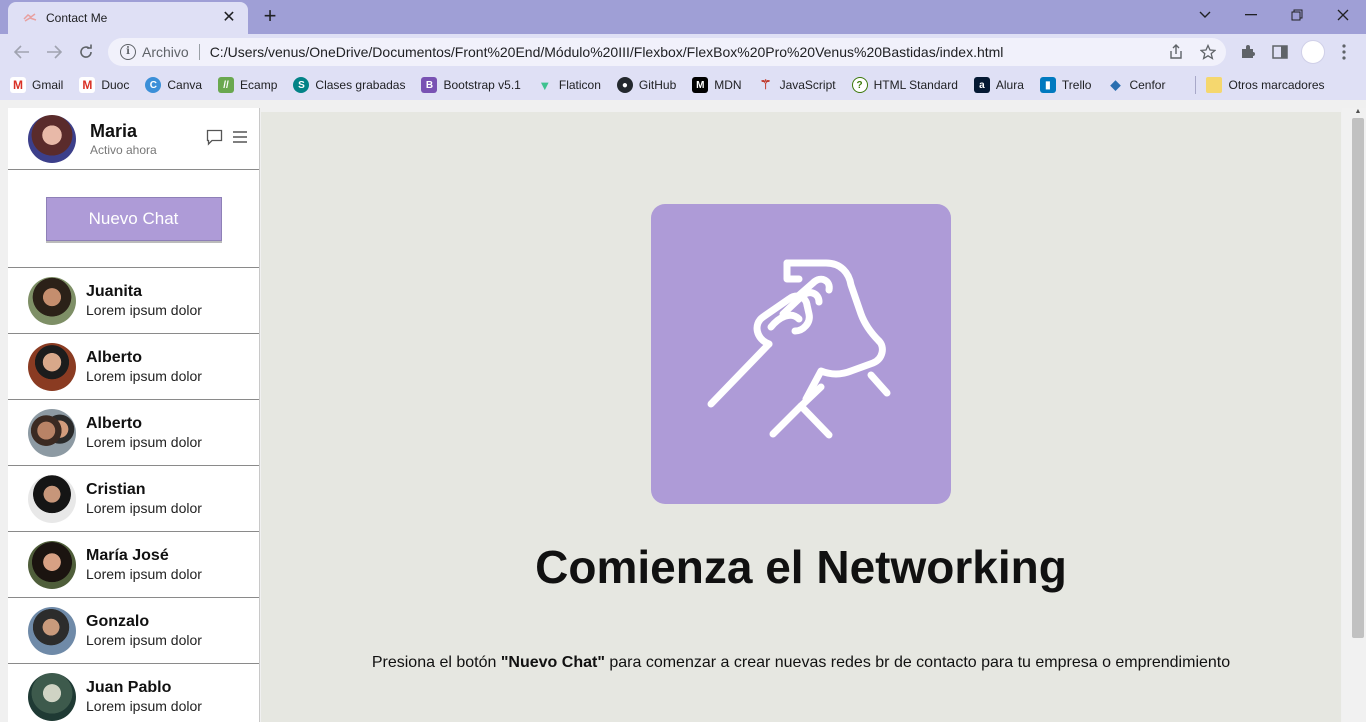 Image resolution: width=1366 pixels, height=722 pixels. I want to click on bookmark-label: Alura, so click(1009, 85).